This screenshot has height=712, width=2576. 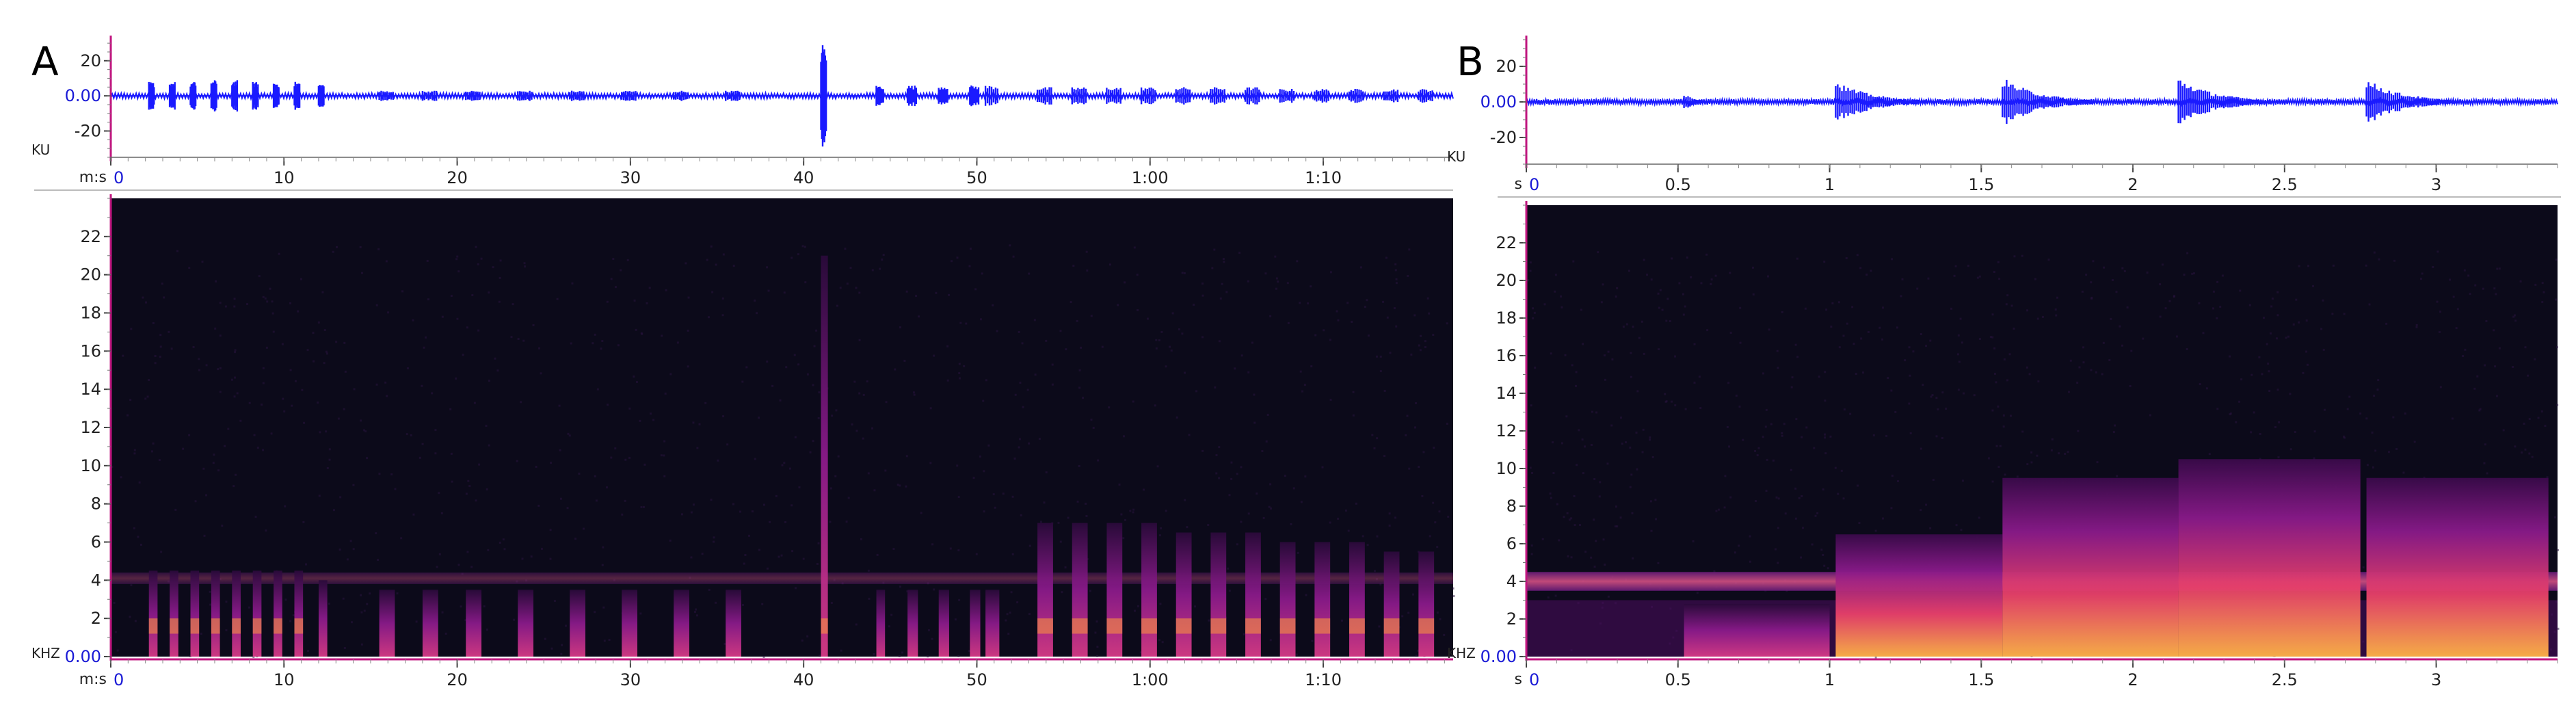 What do you see at coordinates (299, 626) in the screenshot?
I see `panel-a-spectrogram-call-harmonic` at bounding box center [299, 626].